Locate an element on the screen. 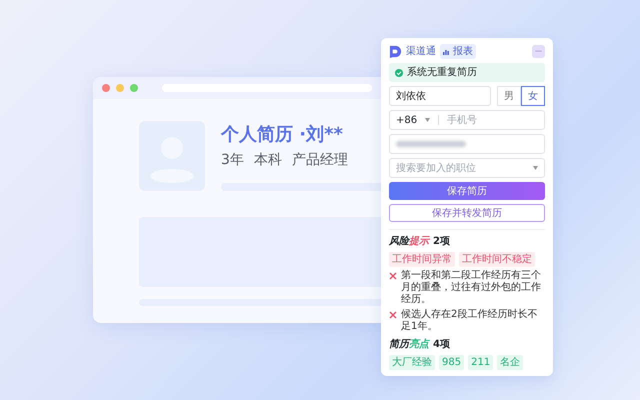  highlight-count: 4项 is located at coordinates (441, 345).